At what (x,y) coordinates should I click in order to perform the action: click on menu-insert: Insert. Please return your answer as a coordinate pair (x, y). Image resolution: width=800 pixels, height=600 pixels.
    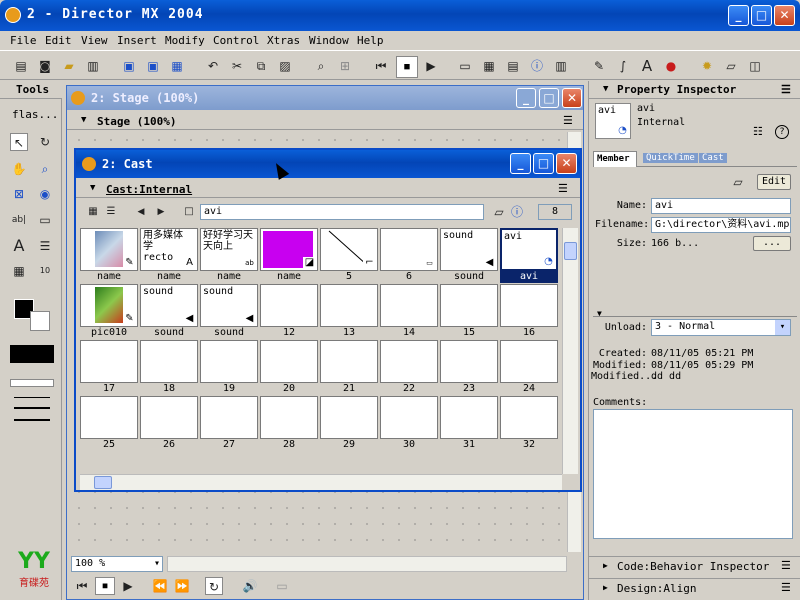
    Looking at the image, I should click on (137, 40).